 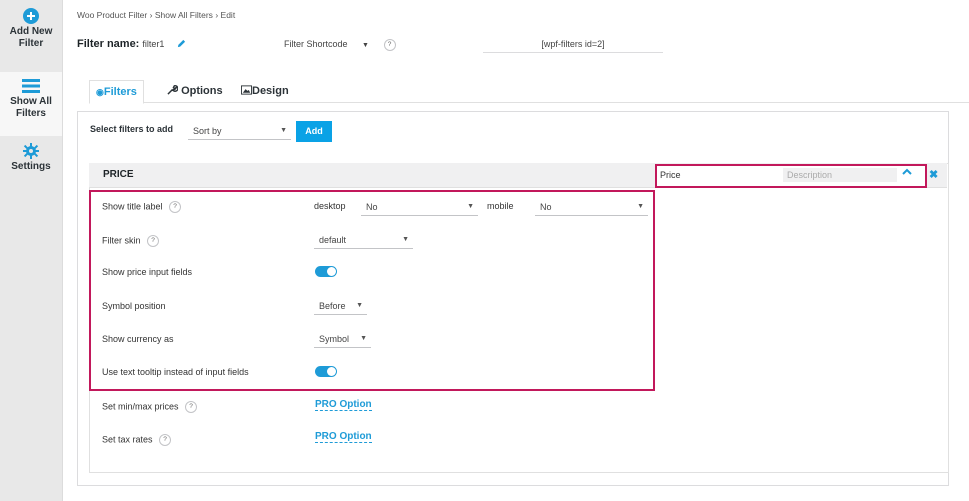 What do you see at coordinates (31, 37) in the screenshot?
I see `sidebar-item-label: Add New Filter` at bounding box center [31, 37].